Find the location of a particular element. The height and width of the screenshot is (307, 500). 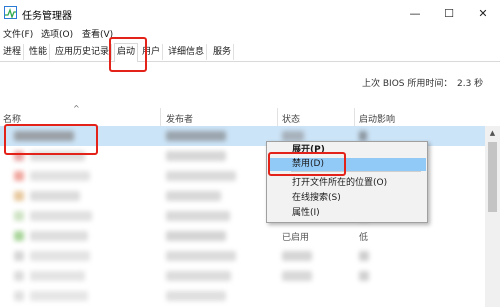

close-button: ✕ is located at coordinates (483, 13).